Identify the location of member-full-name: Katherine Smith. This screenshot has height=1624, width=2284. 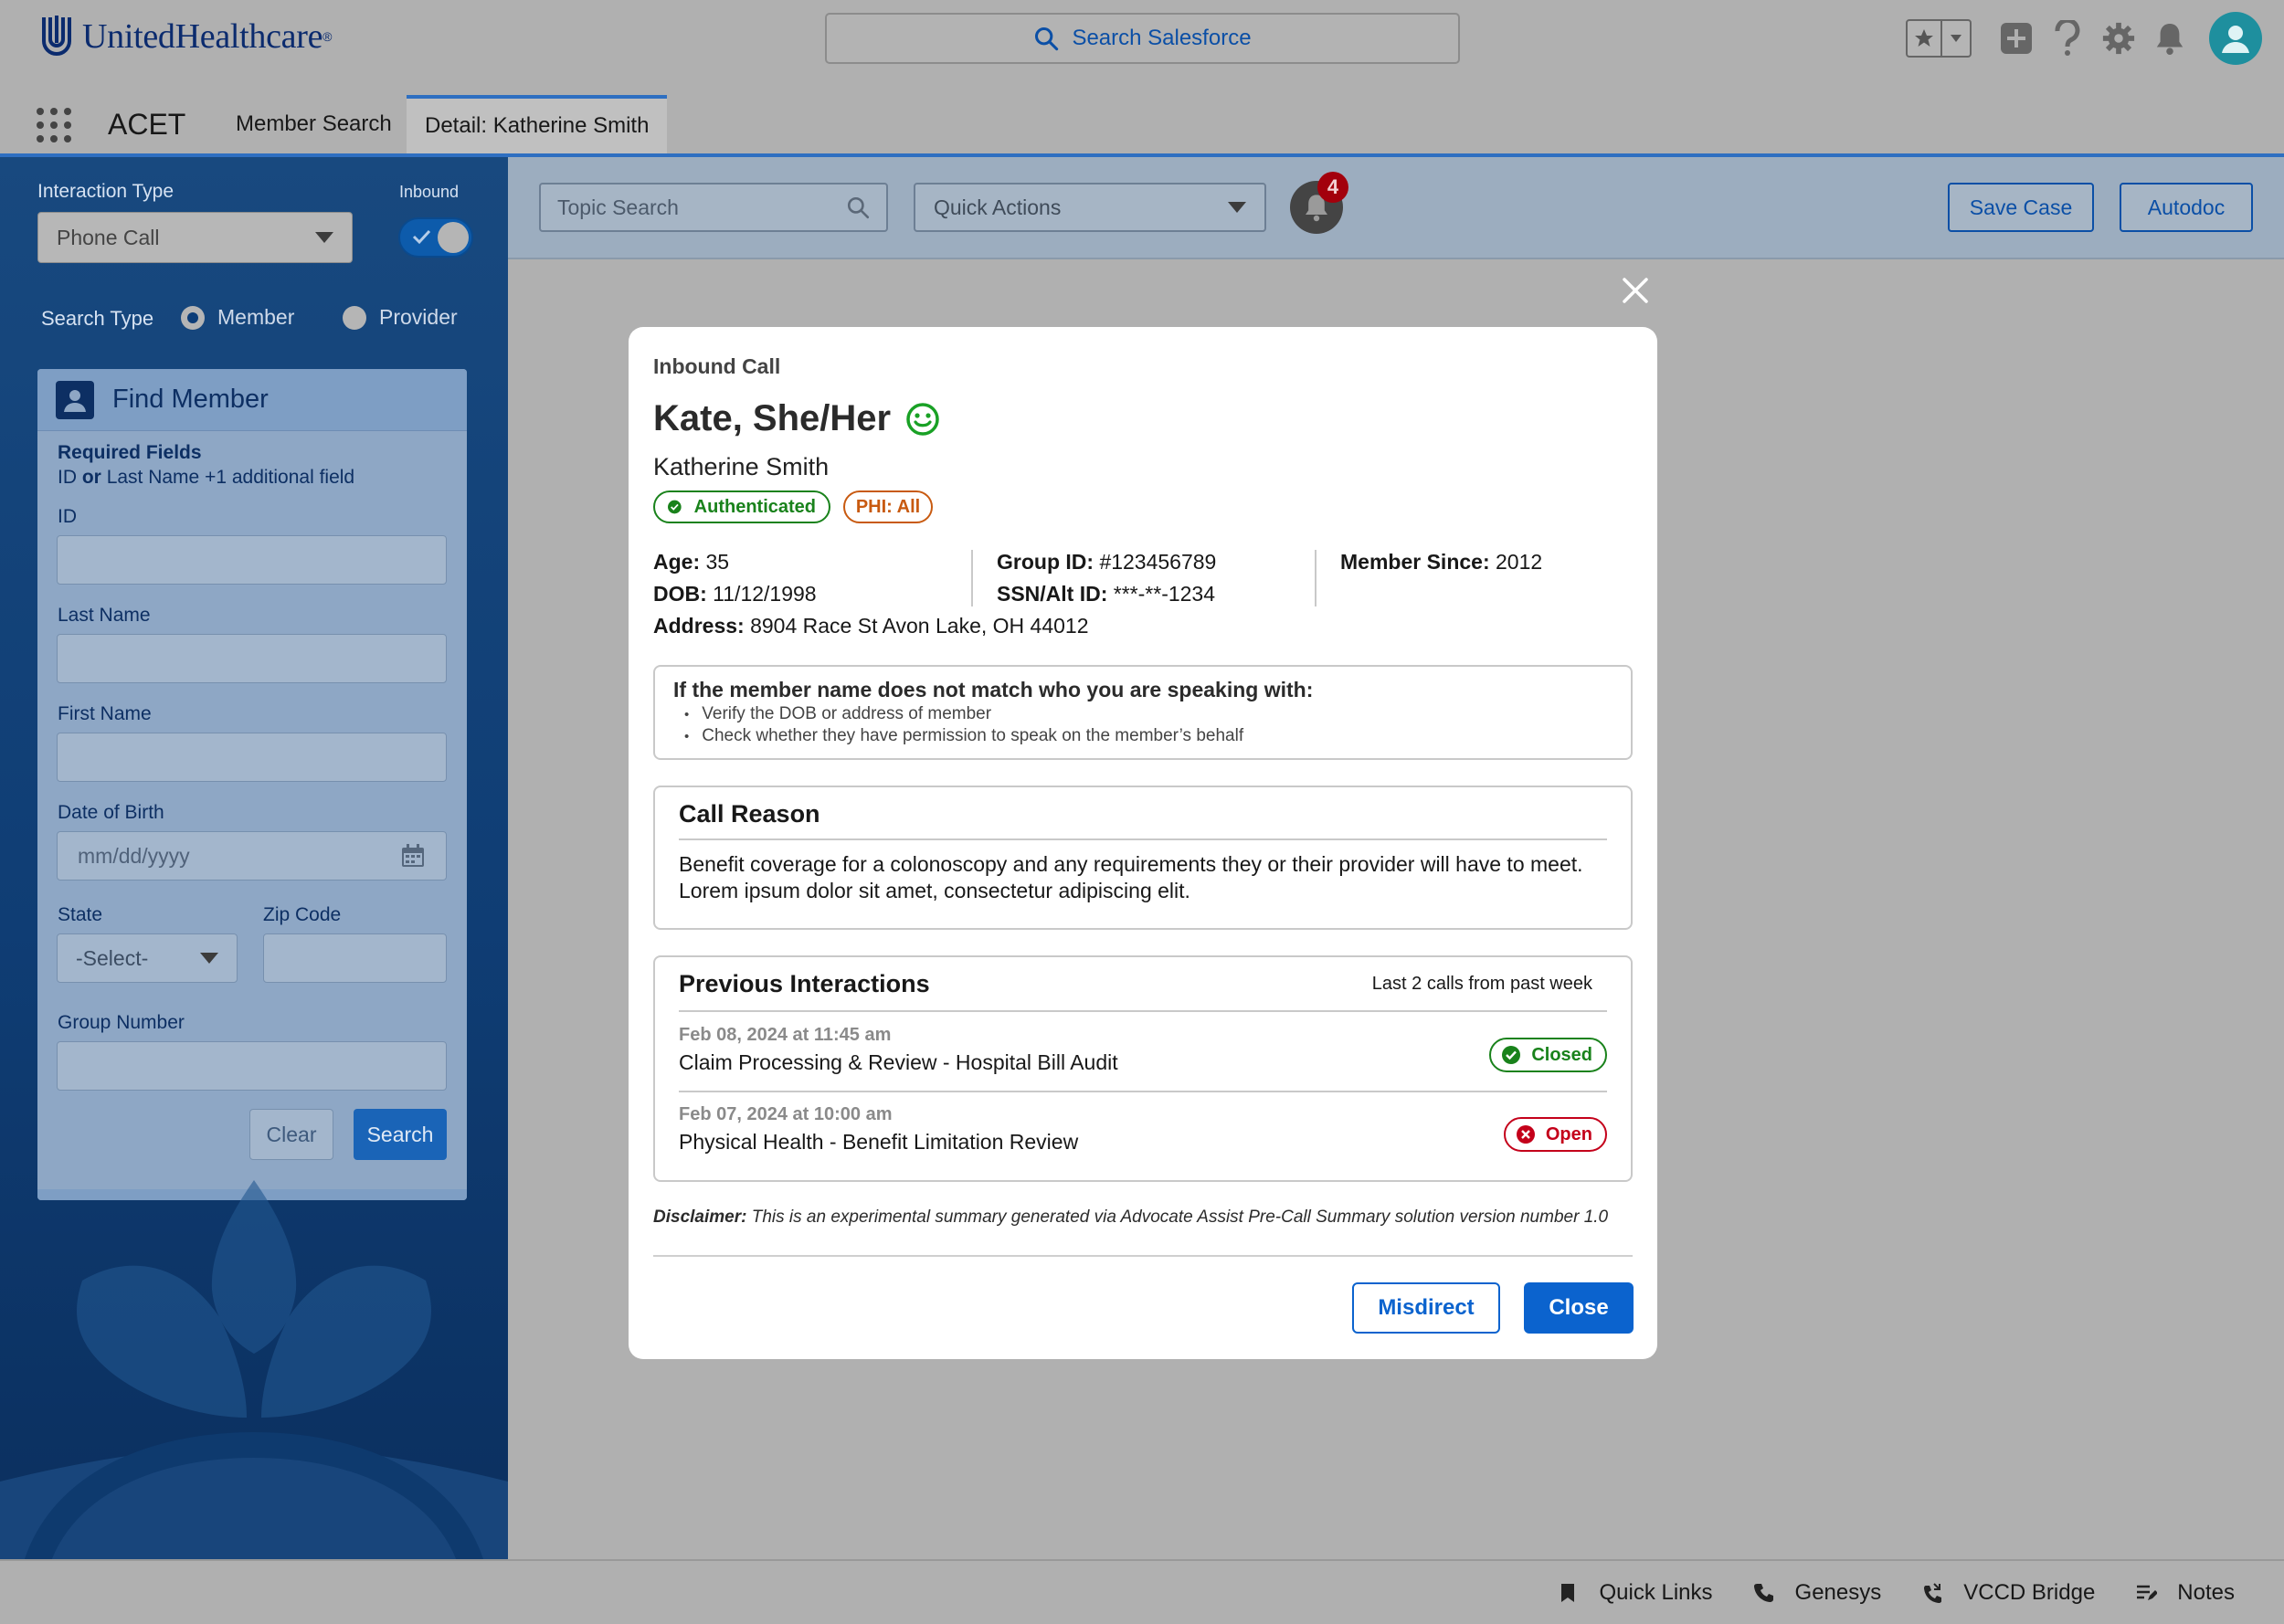
(741, 467).